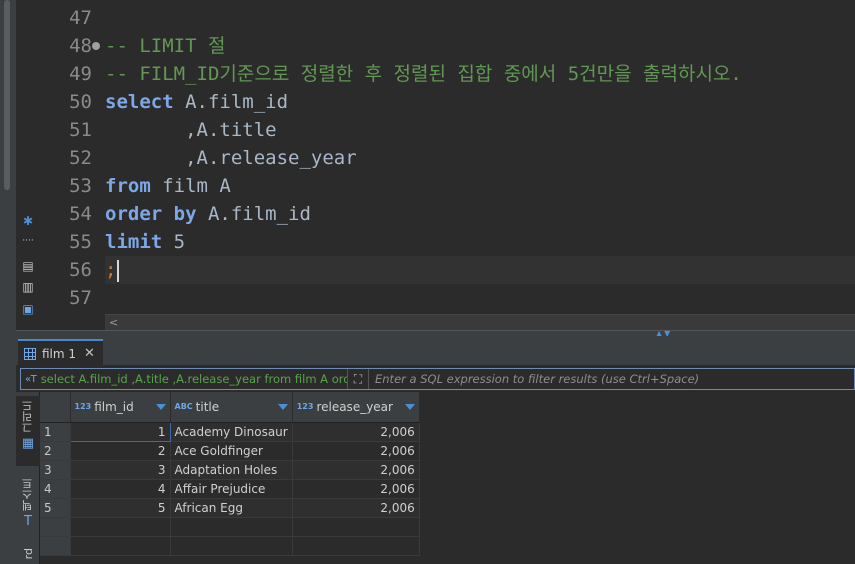 The width and height of the screenshot is (855, 564). Describe the element at coordinates (118, 270) in the screenshot. I see `text-caret` at that location.